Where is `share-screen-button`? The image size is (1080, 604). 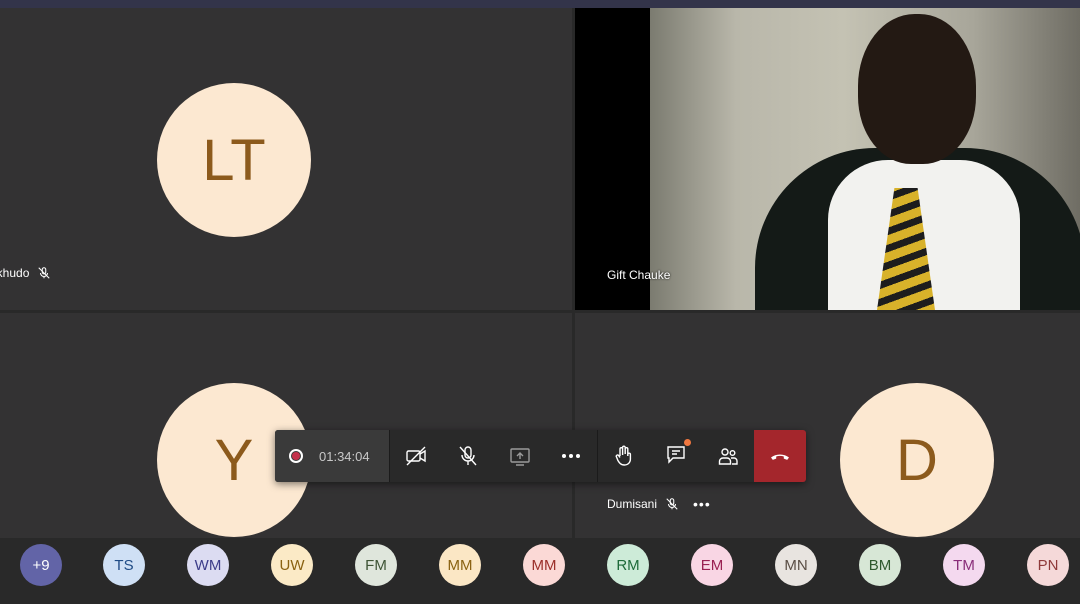
share-screen-button is located at coordinates (520, 456).